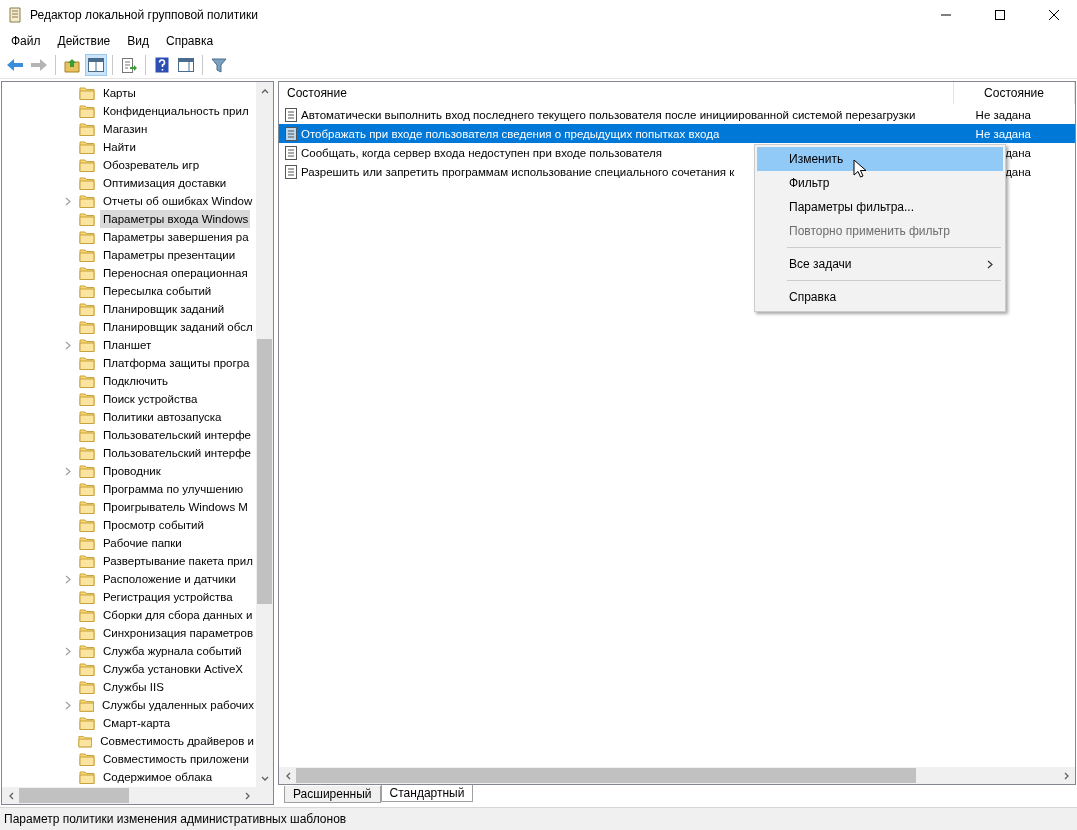 The height and width of the screenshot is (830, 1077). What do you see at coordinates (137, 41) in the screenshot?
I see `menu-item: Вид` at bounding box center [137, 41].